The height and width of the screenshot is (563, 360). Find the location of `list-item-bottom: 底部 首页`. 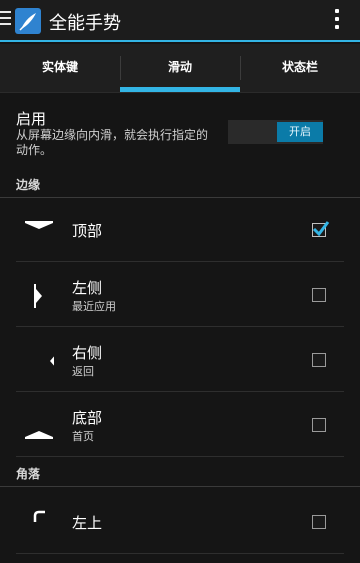

list-item-bottom: 底部 首页 is located at coordinates (180, 425).